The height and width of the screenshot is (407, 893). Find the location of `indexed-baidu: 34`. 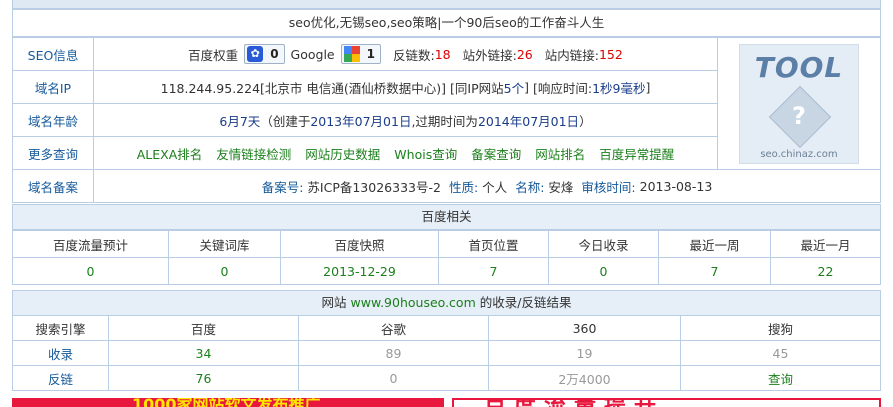

indexed-baidu: 34 is located at coordinates (203, 353).